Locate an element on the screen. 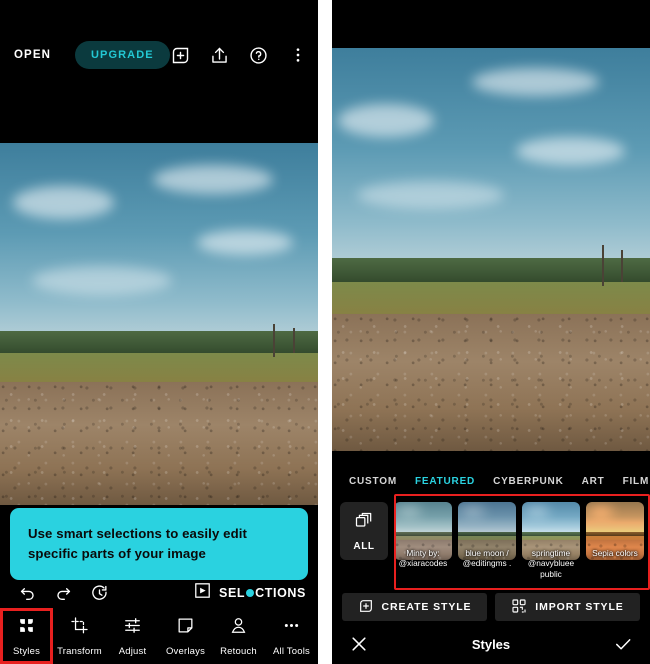  style-card-blue-moon: blue moon / @editingms . is located at coordinates (487, 533).